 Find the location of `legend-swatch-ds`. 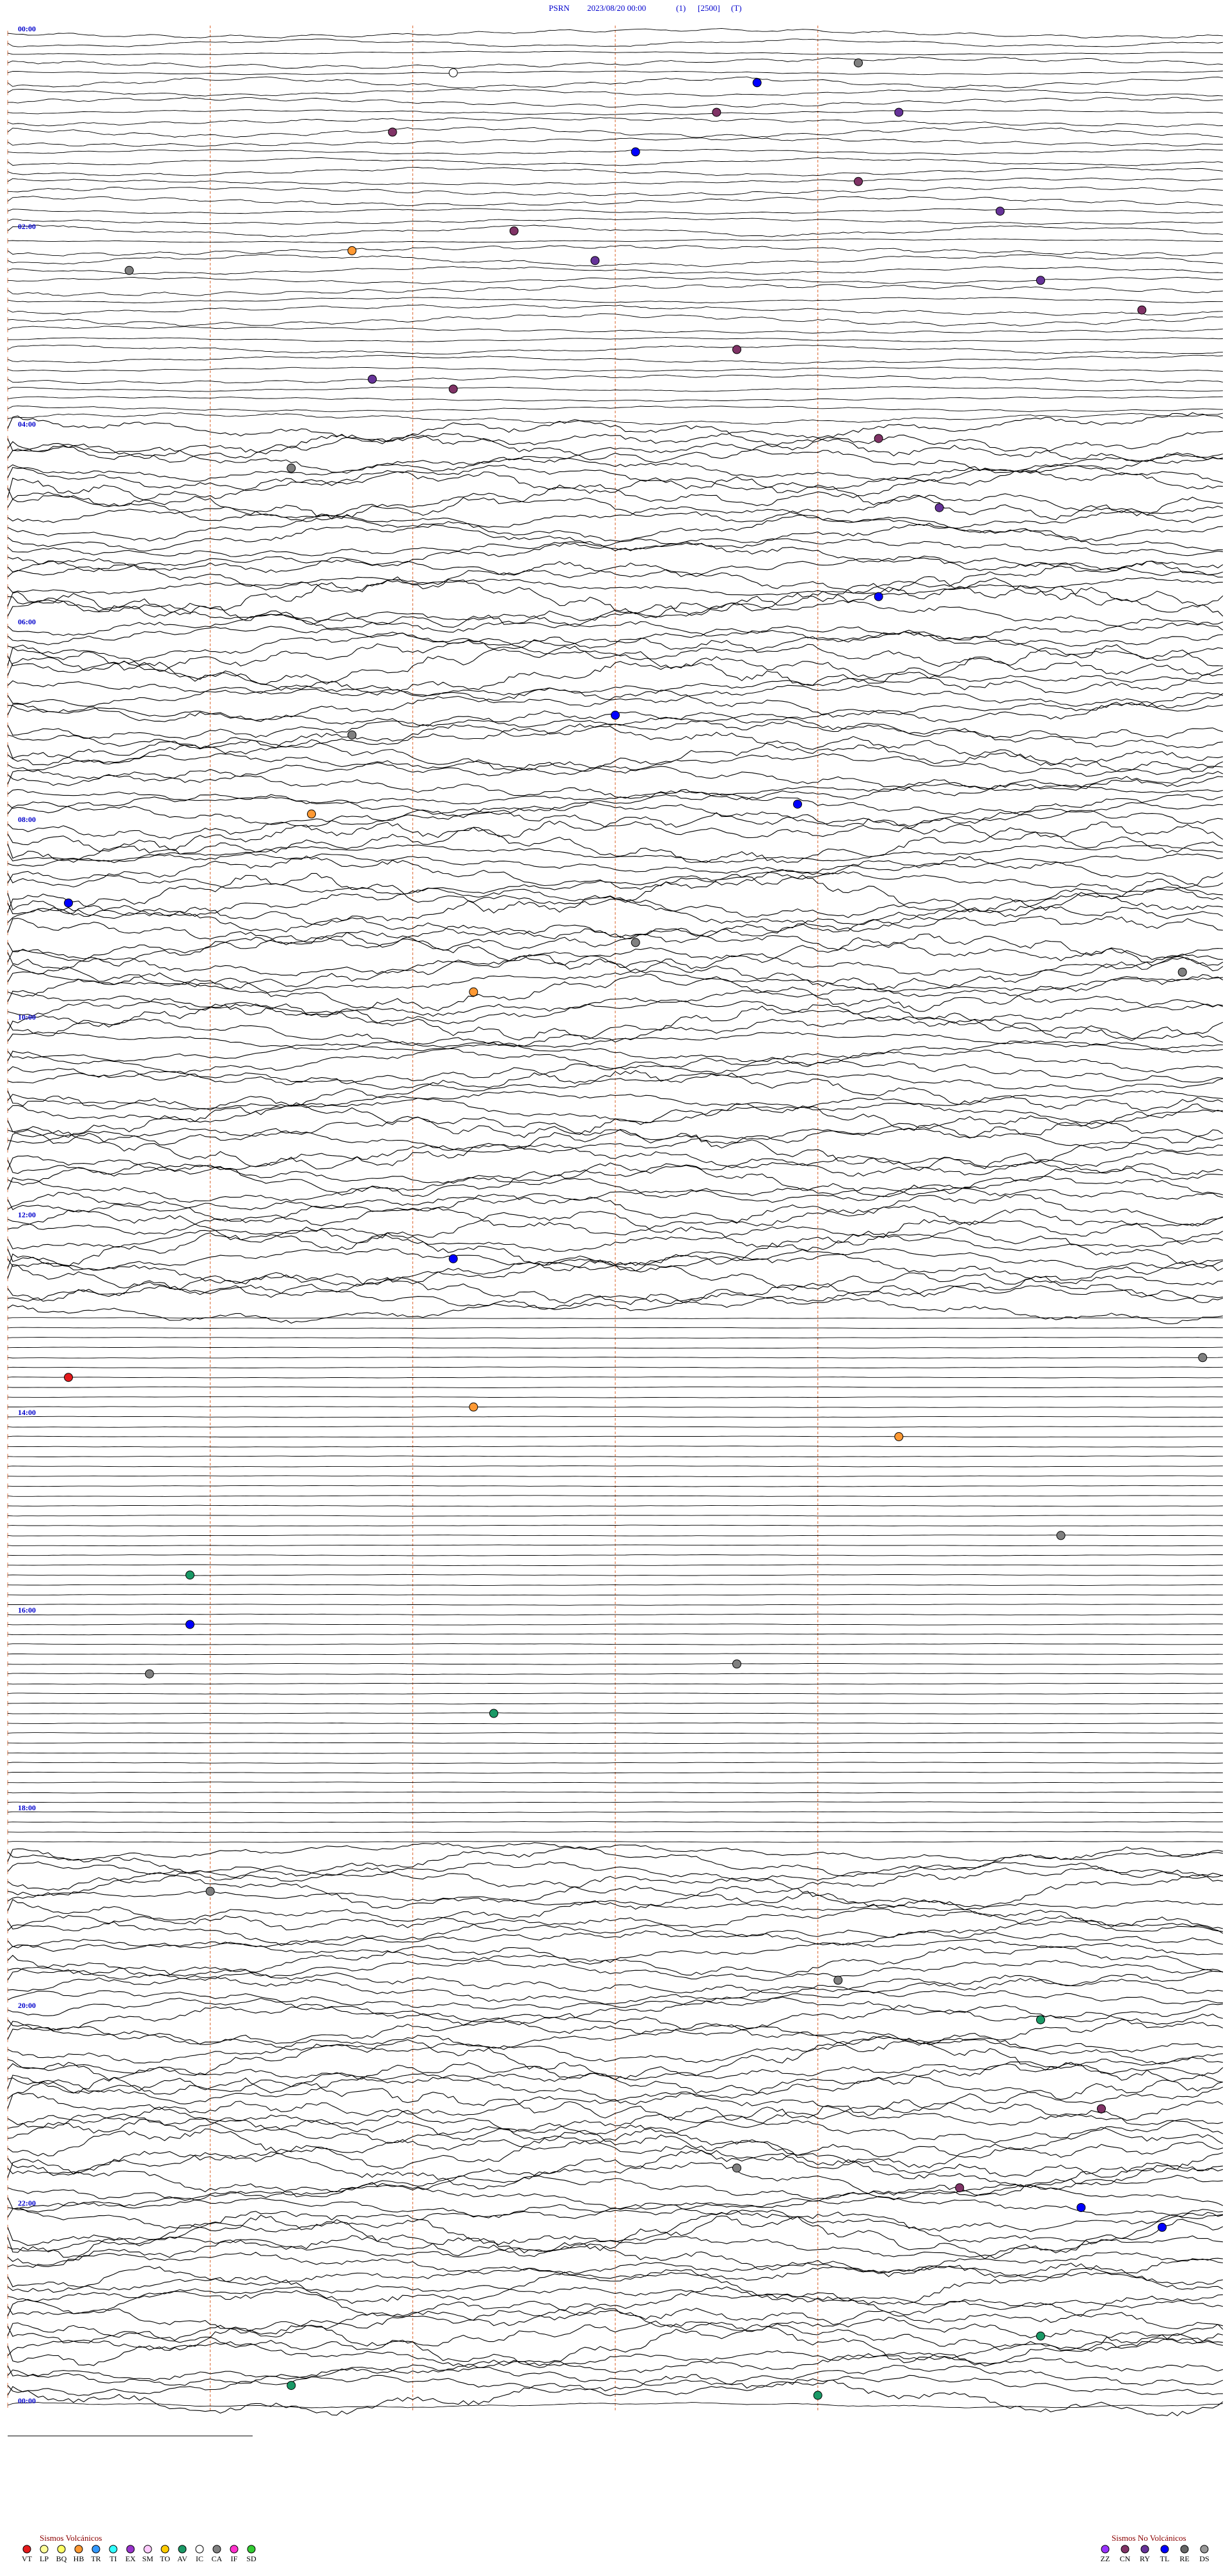

legend-swatch-ds is located at coordinates (1204, 2549).